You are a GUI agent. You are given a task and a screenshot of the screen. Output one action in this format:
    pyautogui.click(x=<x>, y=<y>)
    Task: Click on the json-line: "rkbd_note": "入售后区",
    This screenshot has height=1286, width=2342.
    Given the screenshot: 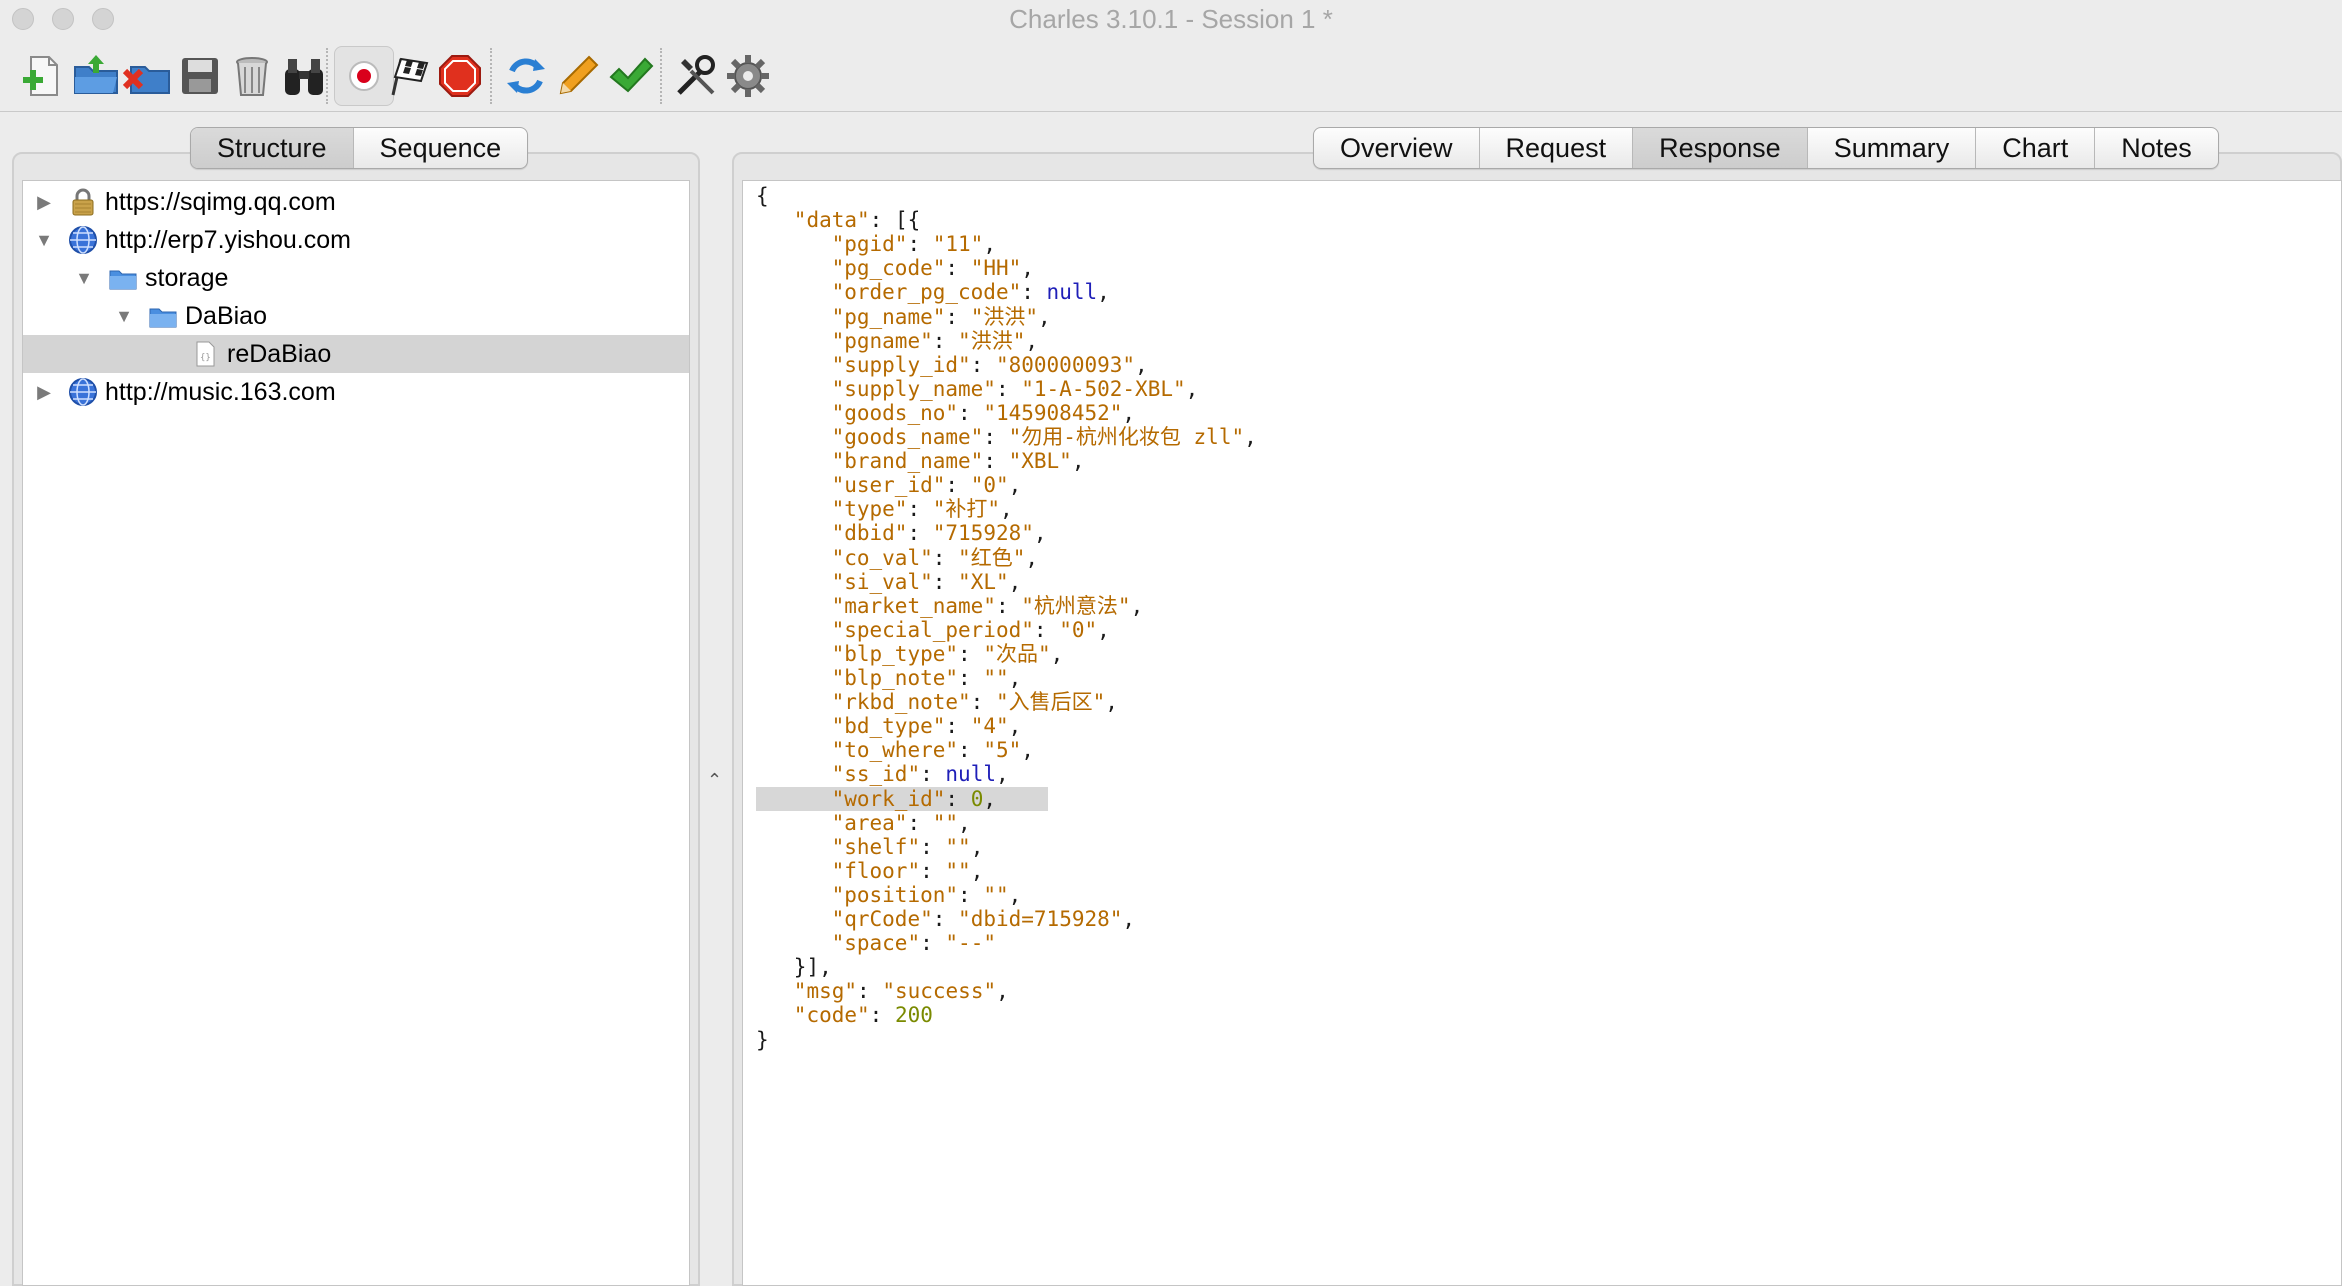 What is the action you would take?
    pyautogui.click(x=975, y=702)
    